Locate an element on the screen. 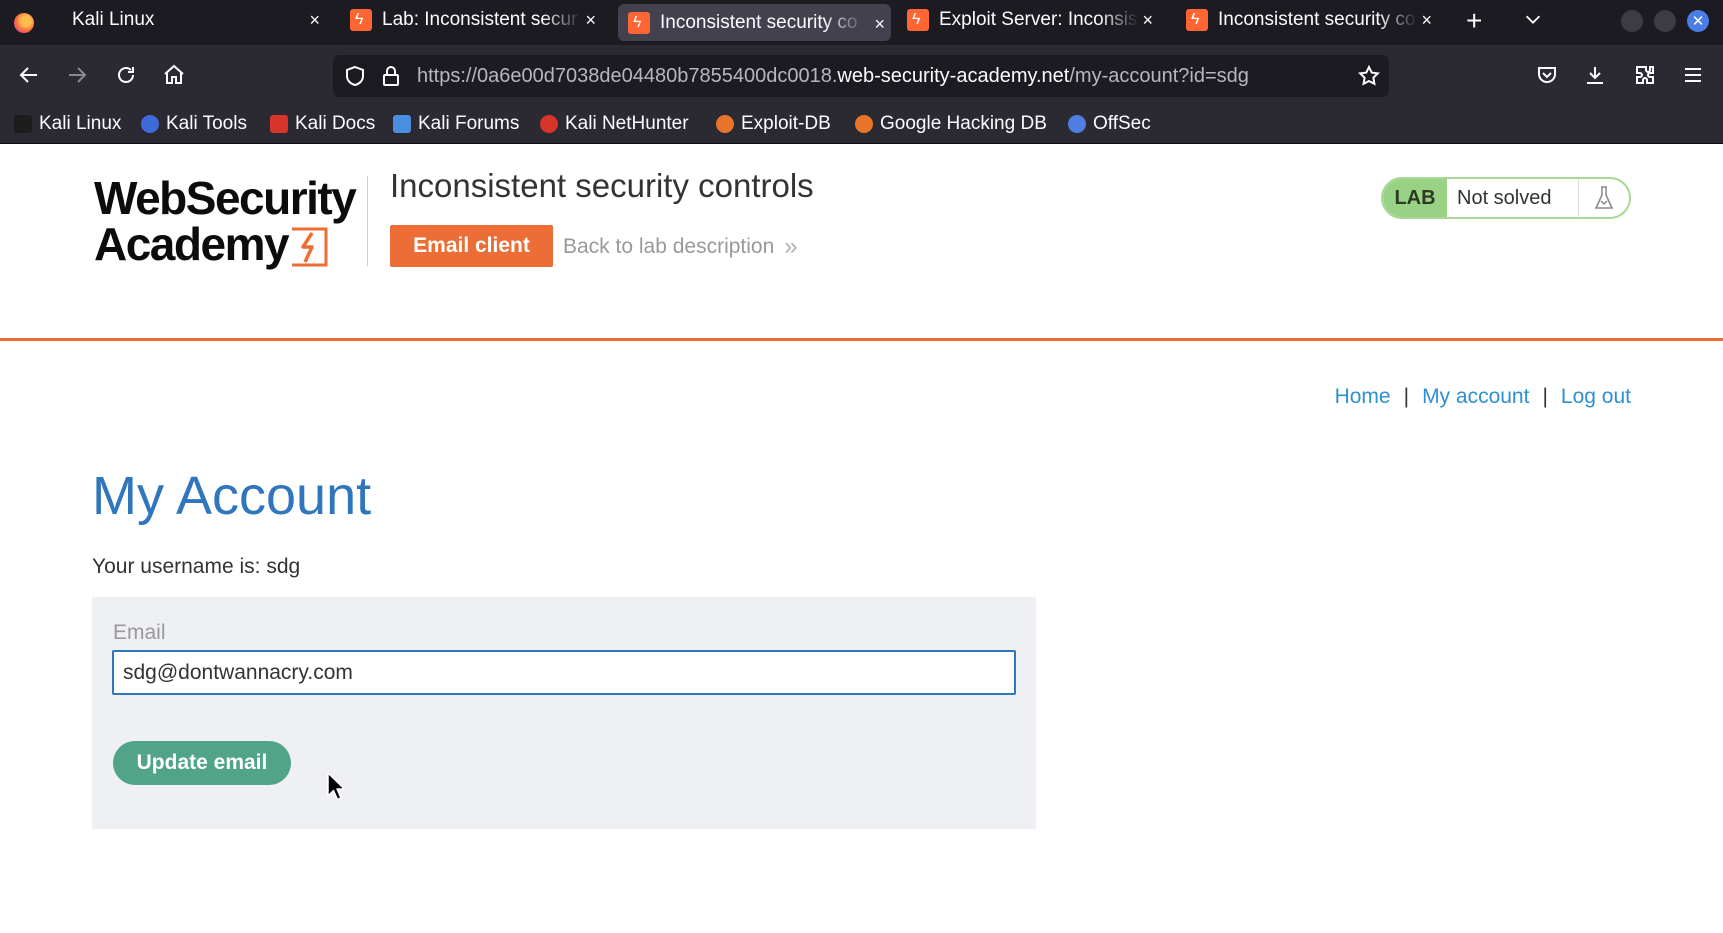 The height and width of the screenshot is (933, 1723). reload-icon is located at coordinates (126, 75).